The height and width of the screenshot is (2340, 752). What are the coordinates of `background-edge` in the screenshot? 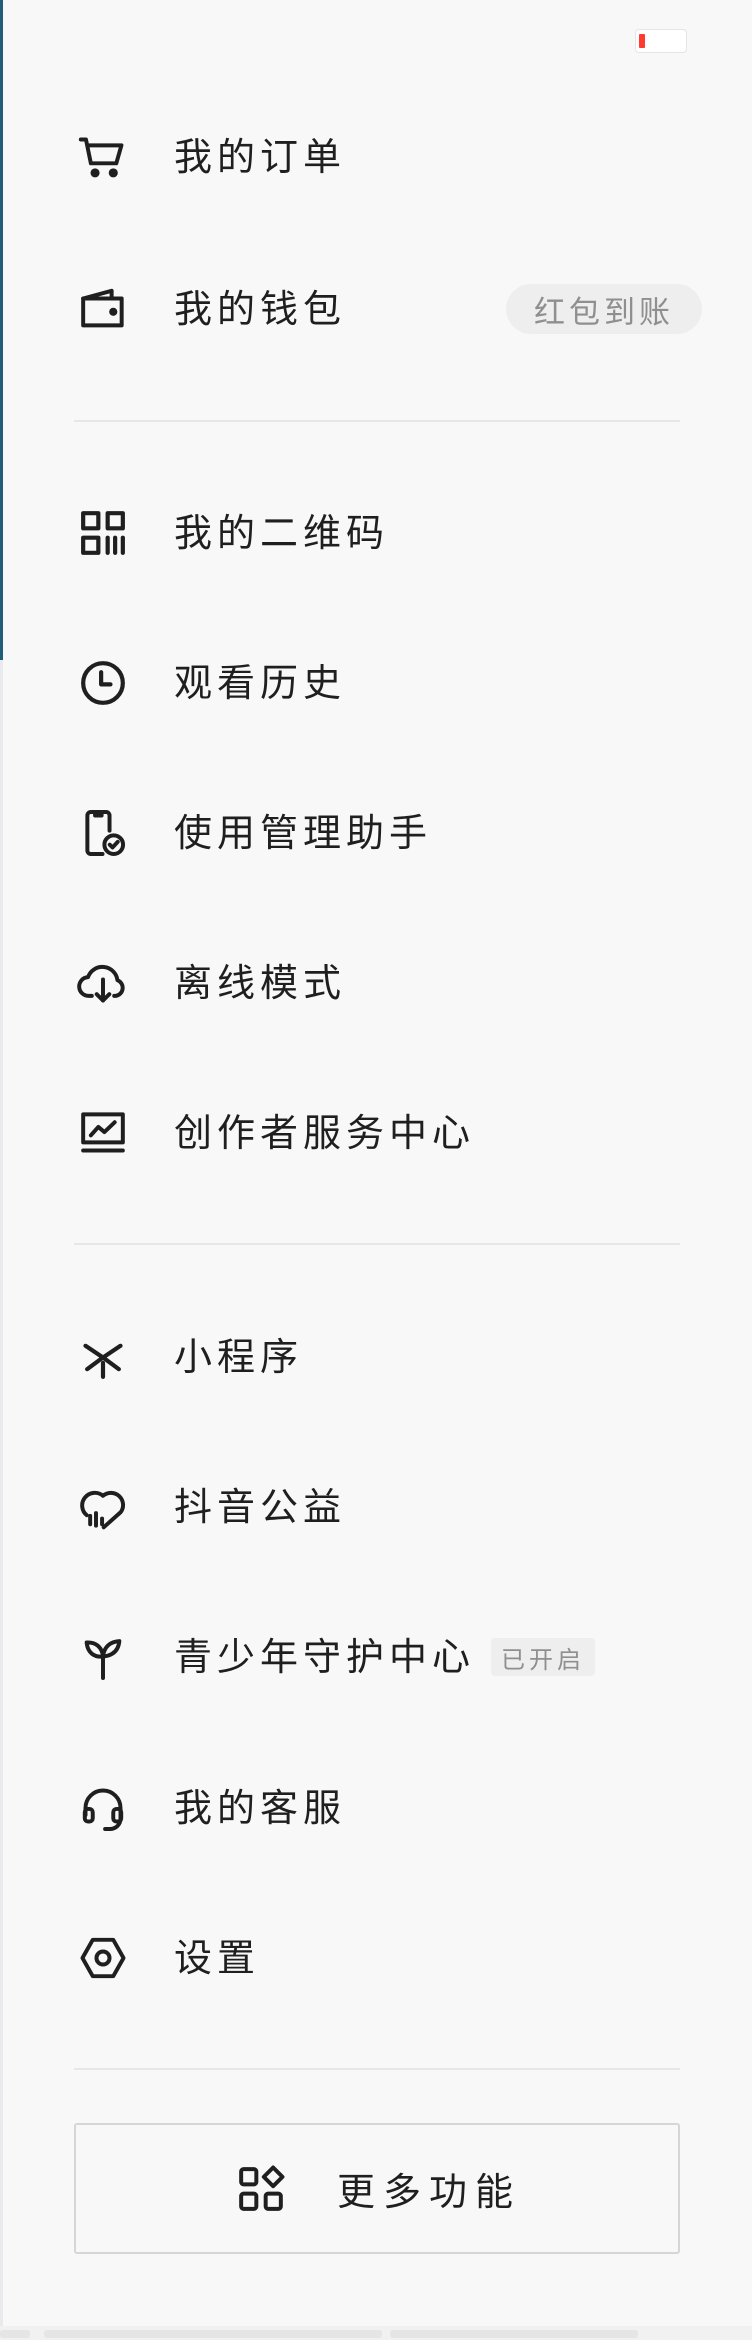 It's located at (1, 330).